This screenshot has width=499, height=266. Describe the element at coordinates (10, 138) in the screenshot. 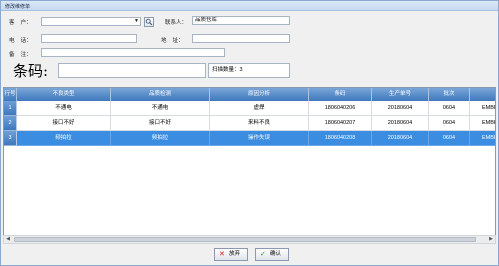

I see `row-number: 3` at that location.